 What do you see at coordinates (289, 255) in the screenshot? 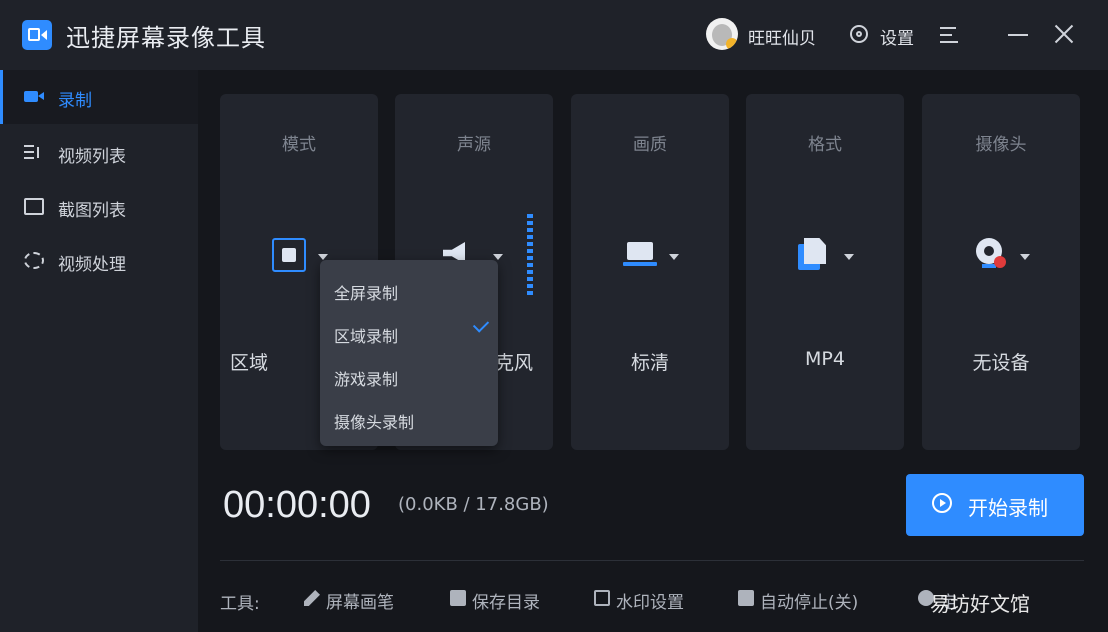
I see `fullscreen-region-icon` at bounding box center [289, 255].